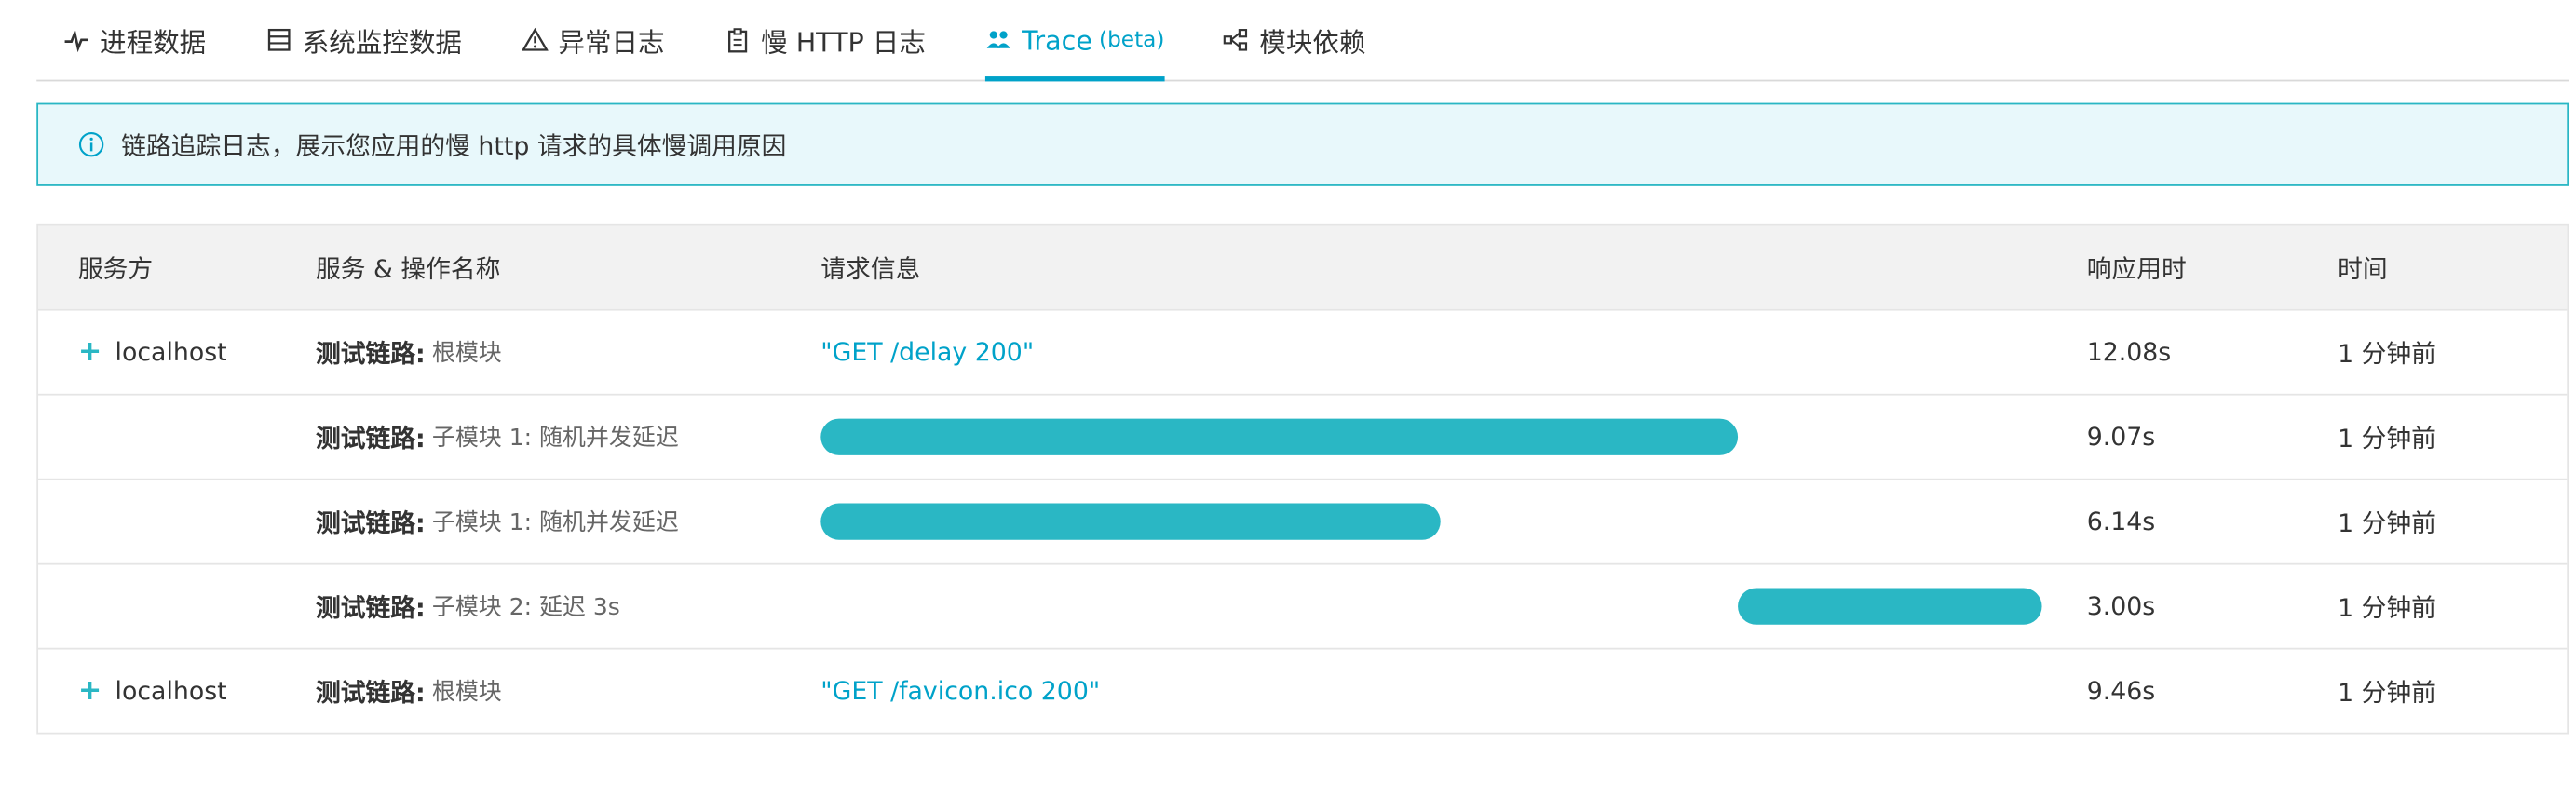 This screenshot has width=2576, height=812. What do you see at coordinates (2363, 268) in the screenshot?
I see `header-time: 时间` at bounding box center [2363, 268].